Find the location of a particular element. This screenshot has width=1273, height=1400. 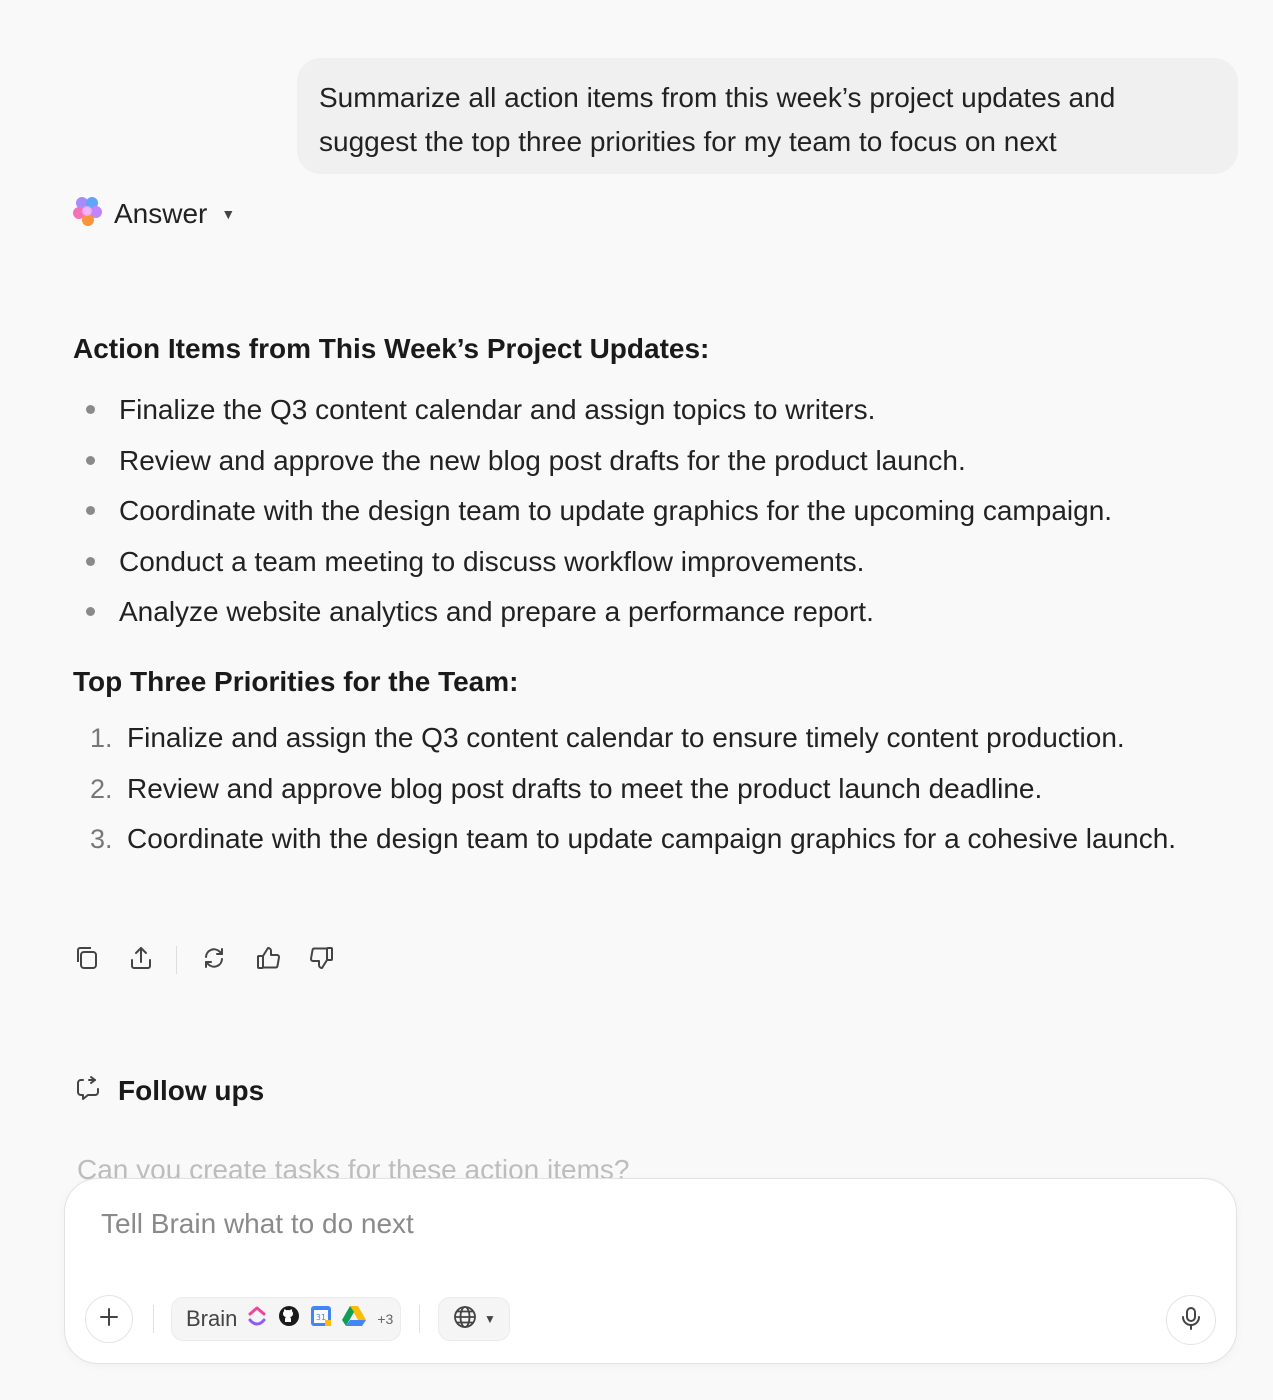

list-number: 1. is located at coordinates (101, 738).